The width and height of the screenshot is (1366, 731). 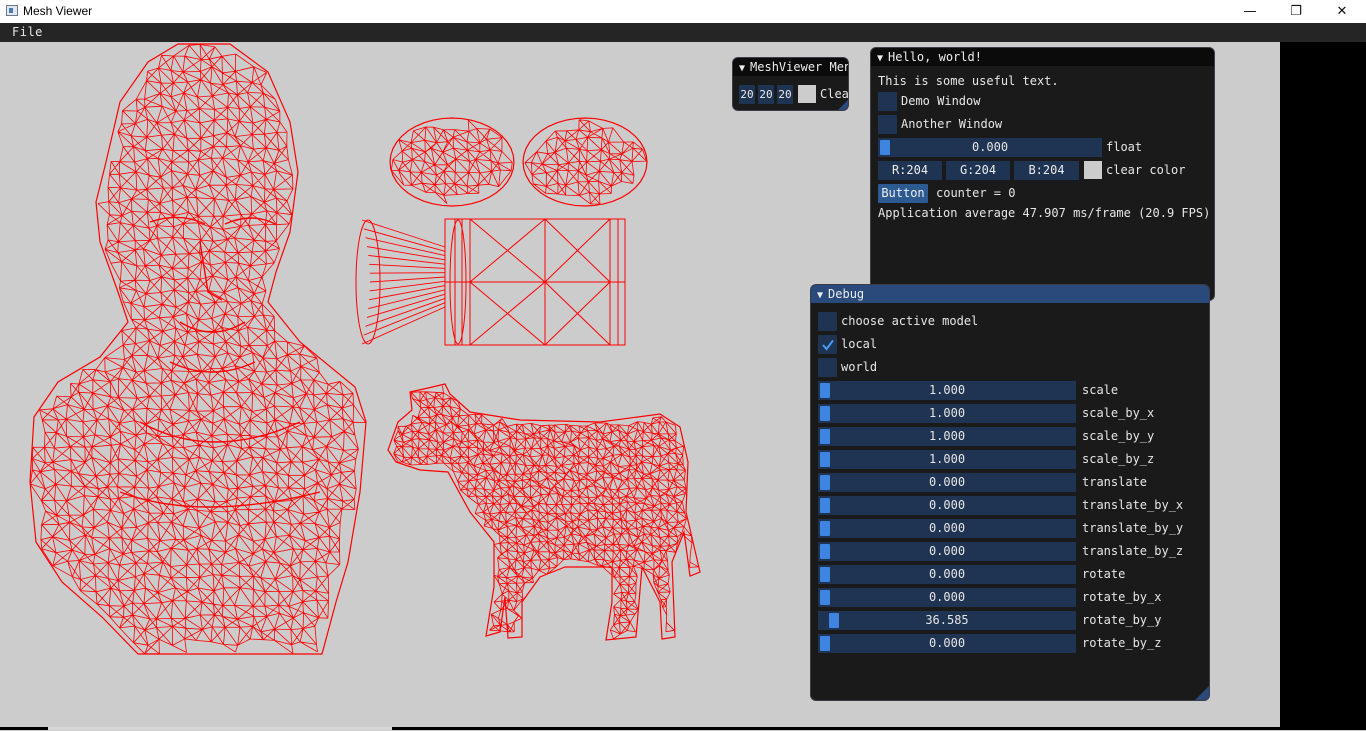 What do you see at coordinates (968, 81) in the screenshot?
I see `useful-text: This is some useful text.` at bounding box center [968, 81].